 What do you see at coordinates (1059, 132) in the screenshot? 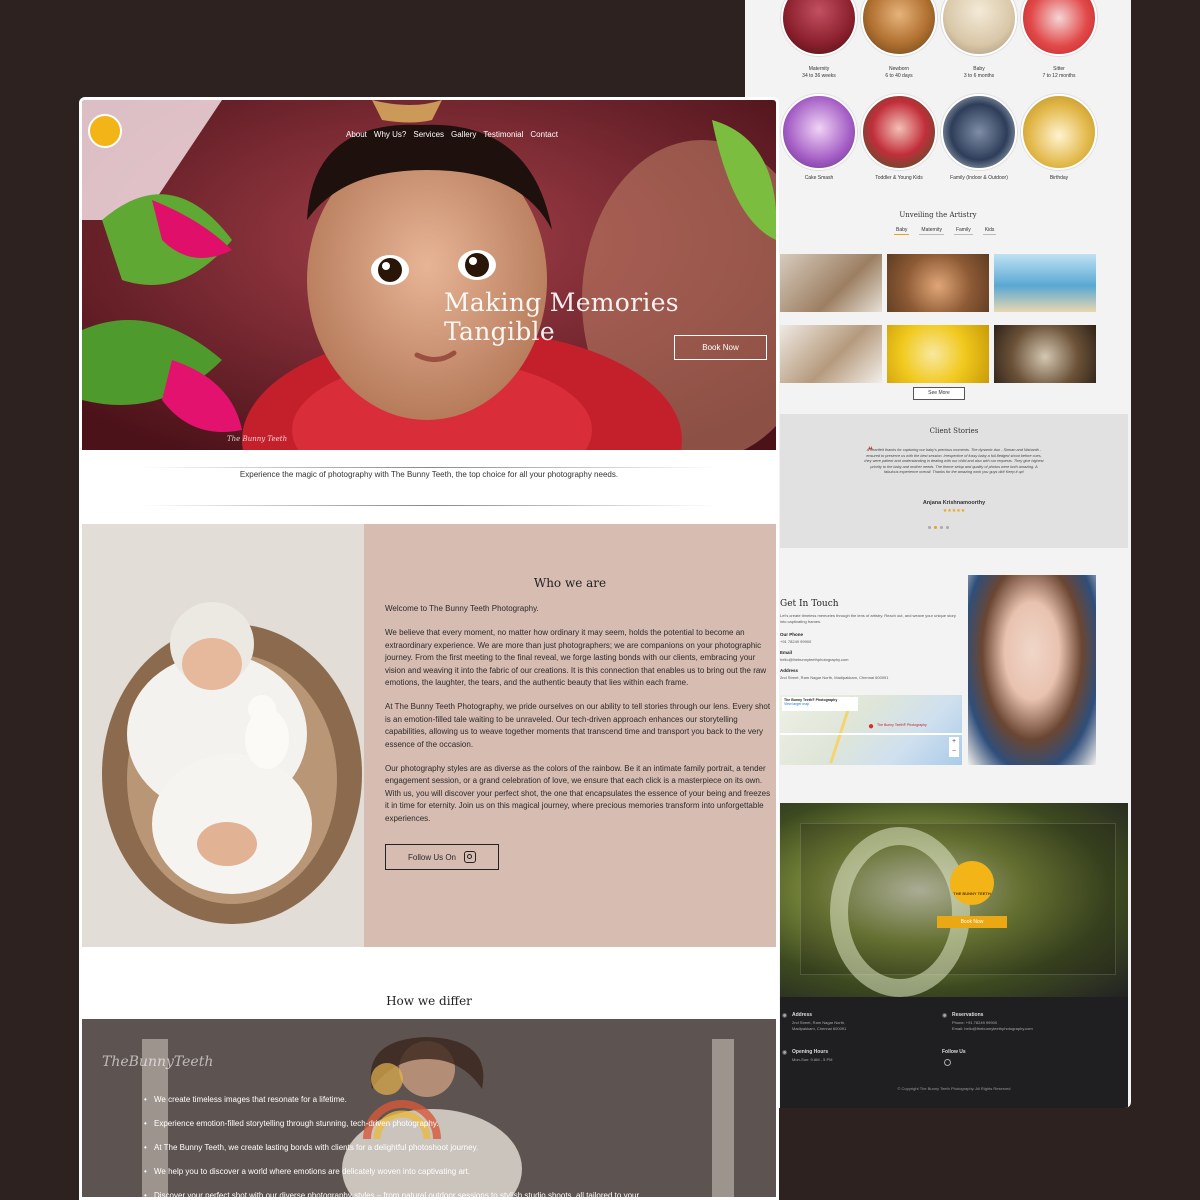
I see `category-image-birthday` at bounding box center [1059, 132].